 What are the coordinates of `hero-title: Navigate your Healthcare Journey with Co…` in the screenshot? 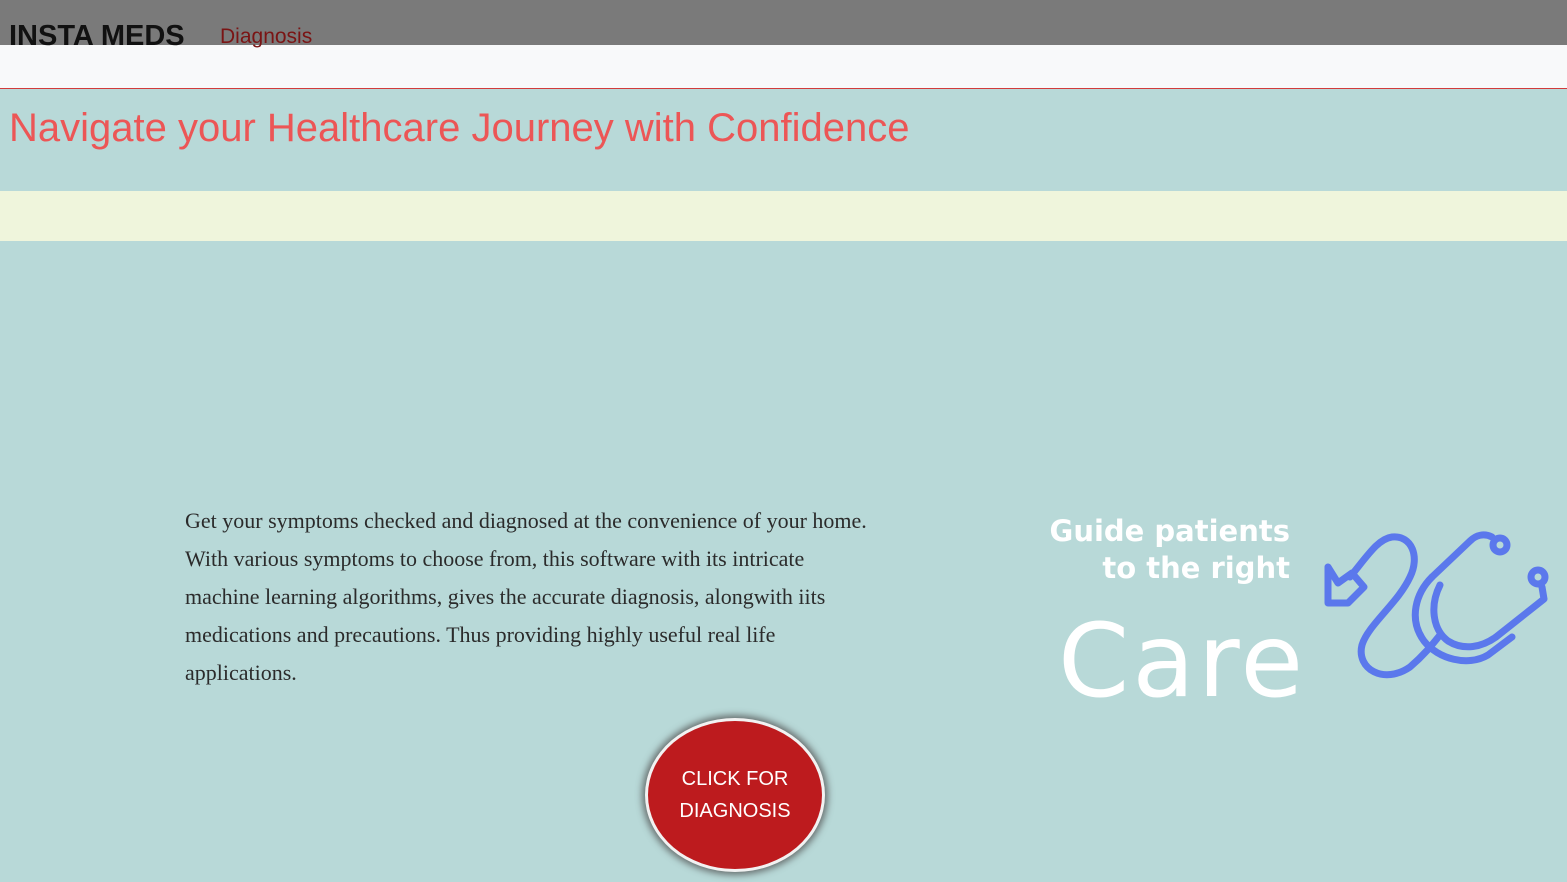 It's located at (459, 128).